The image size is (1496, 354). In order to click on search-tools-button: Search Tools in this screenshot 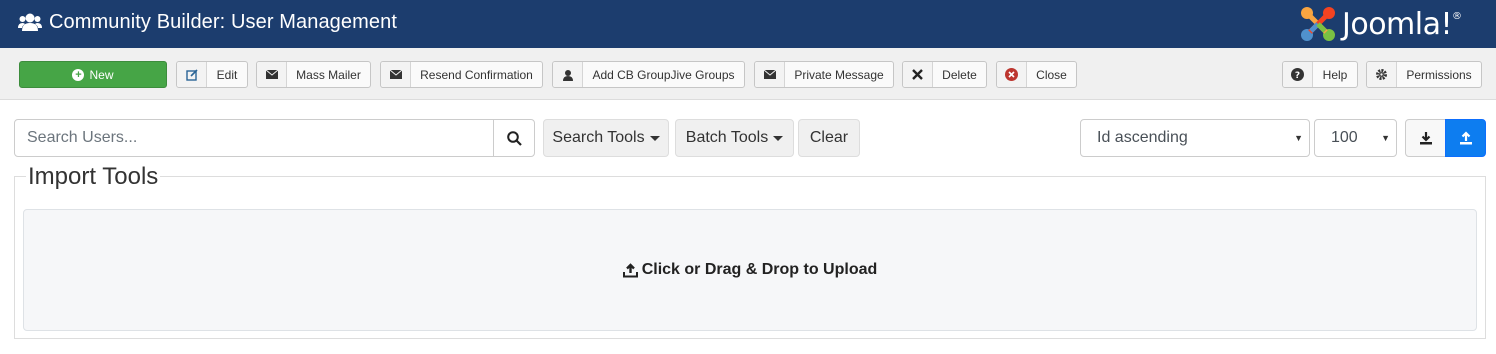, I will do `click(606, 138)`.